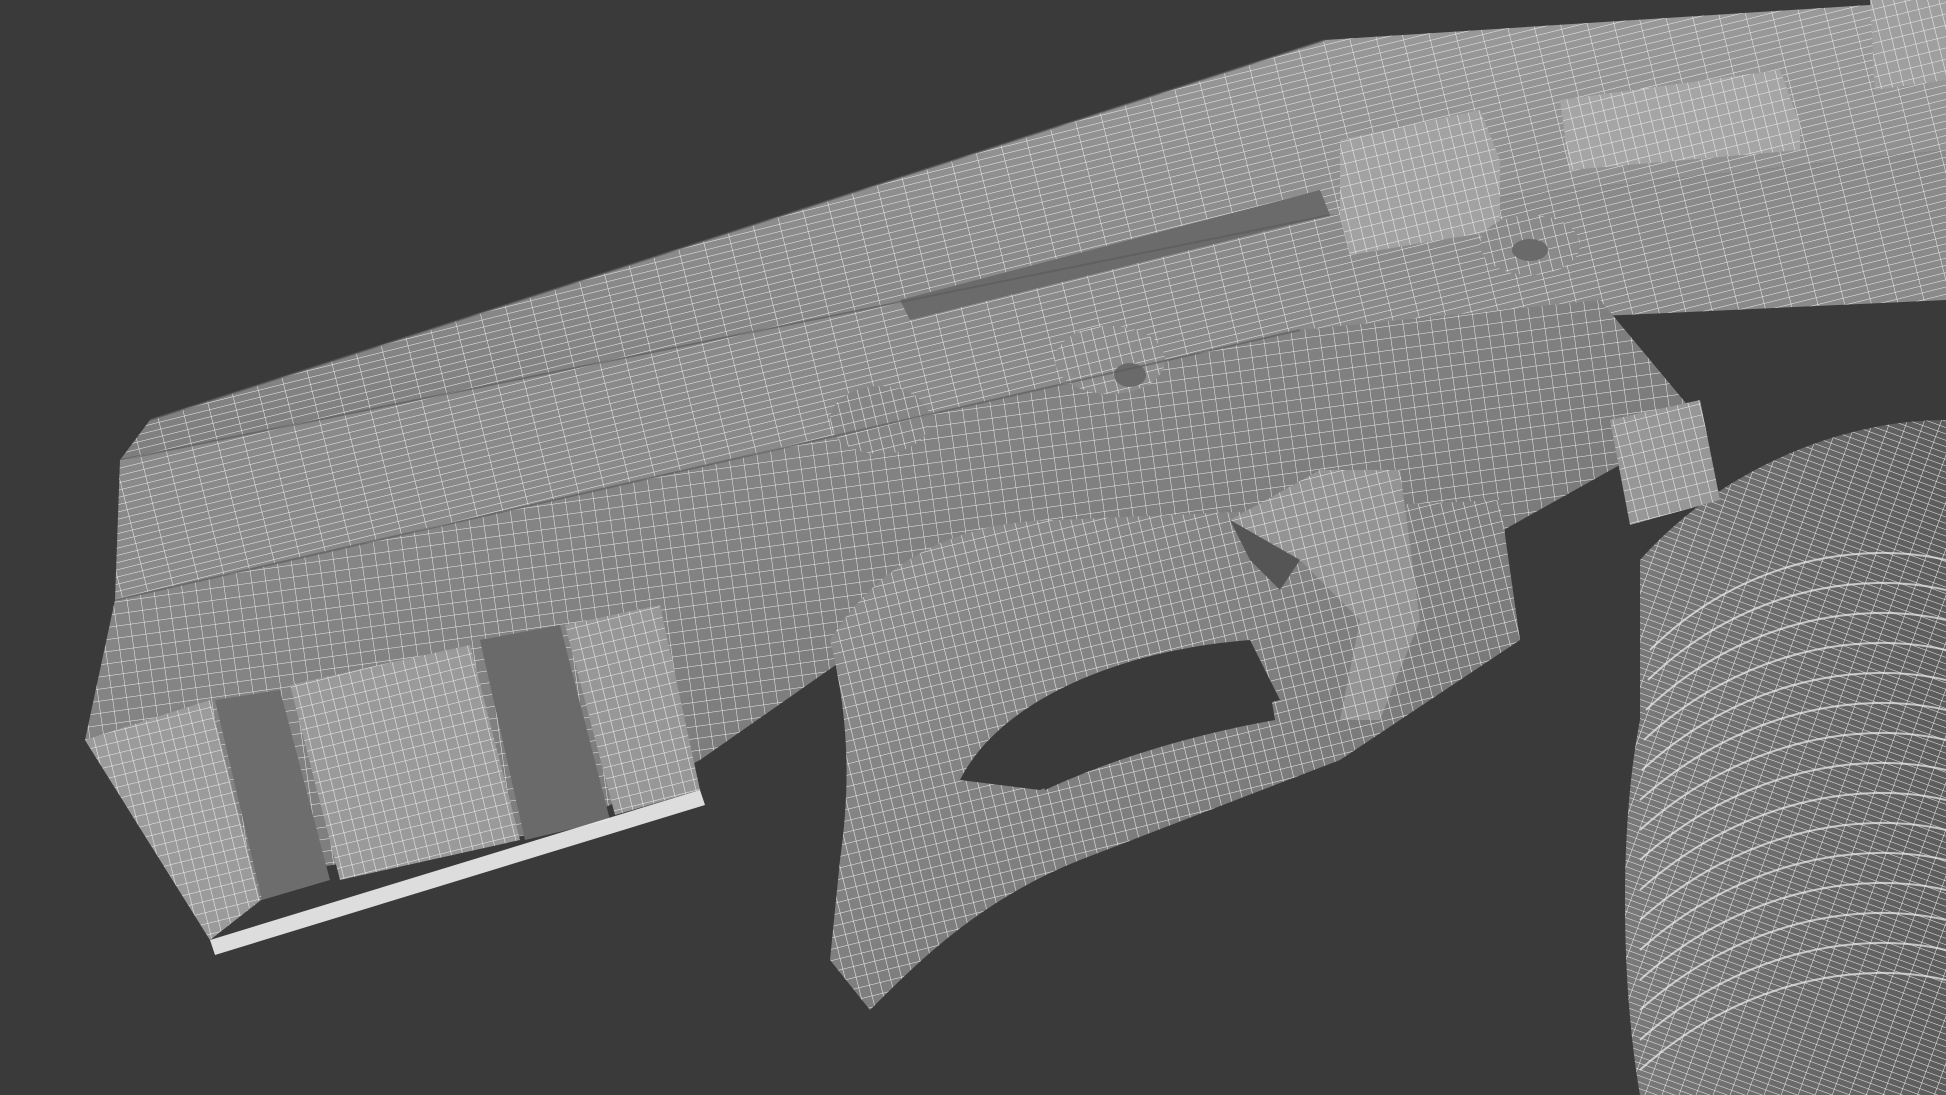  What do you see at coordinates (1785, 757) in the screenshot?
I see `grip` at bounding box center [1785, 757].